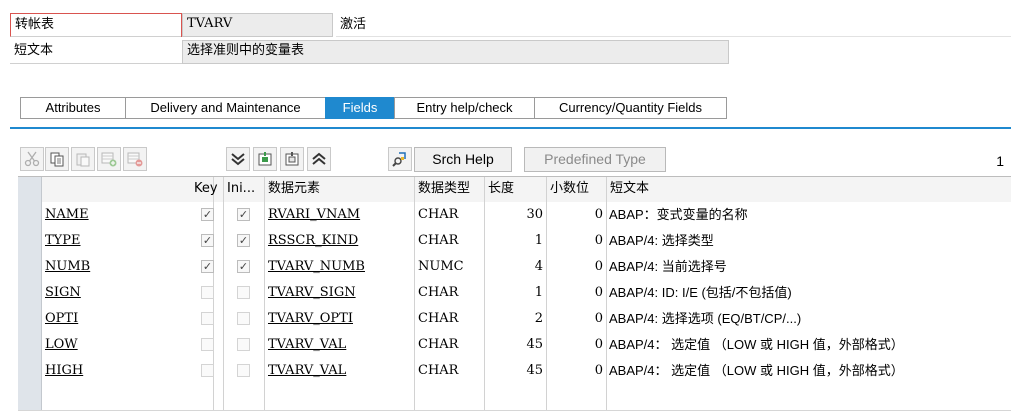 Image resolution: width=1011 pixels, height=411 pixels. What do you see at coordinates (128, 319) in the screenshot?
I see `field-name: OPTI` at bounding box center [128, 319].